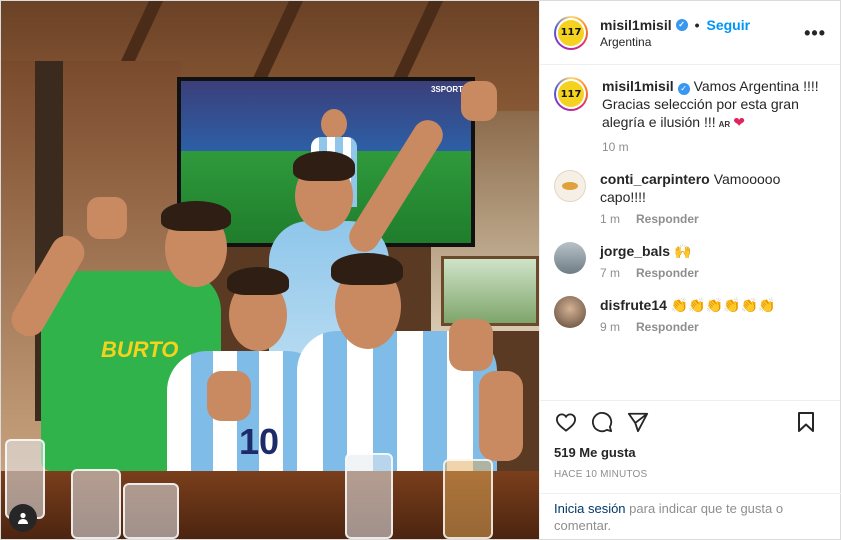 Image resolution: width=841 pixels, height=540 pixels. What do you see at coordinates (690, 261) in the screenshot?
I see `comment-item: jorge_bals 🙌 7 m Responder` at bounding box center [690, 261].